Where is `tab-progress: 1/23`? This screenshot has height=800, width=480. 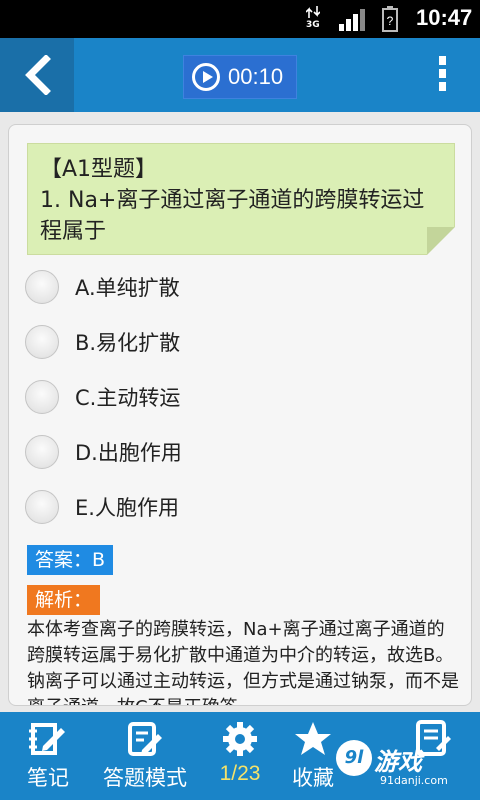
tab-progress: 1/23 is located at coordinates (240, 756).